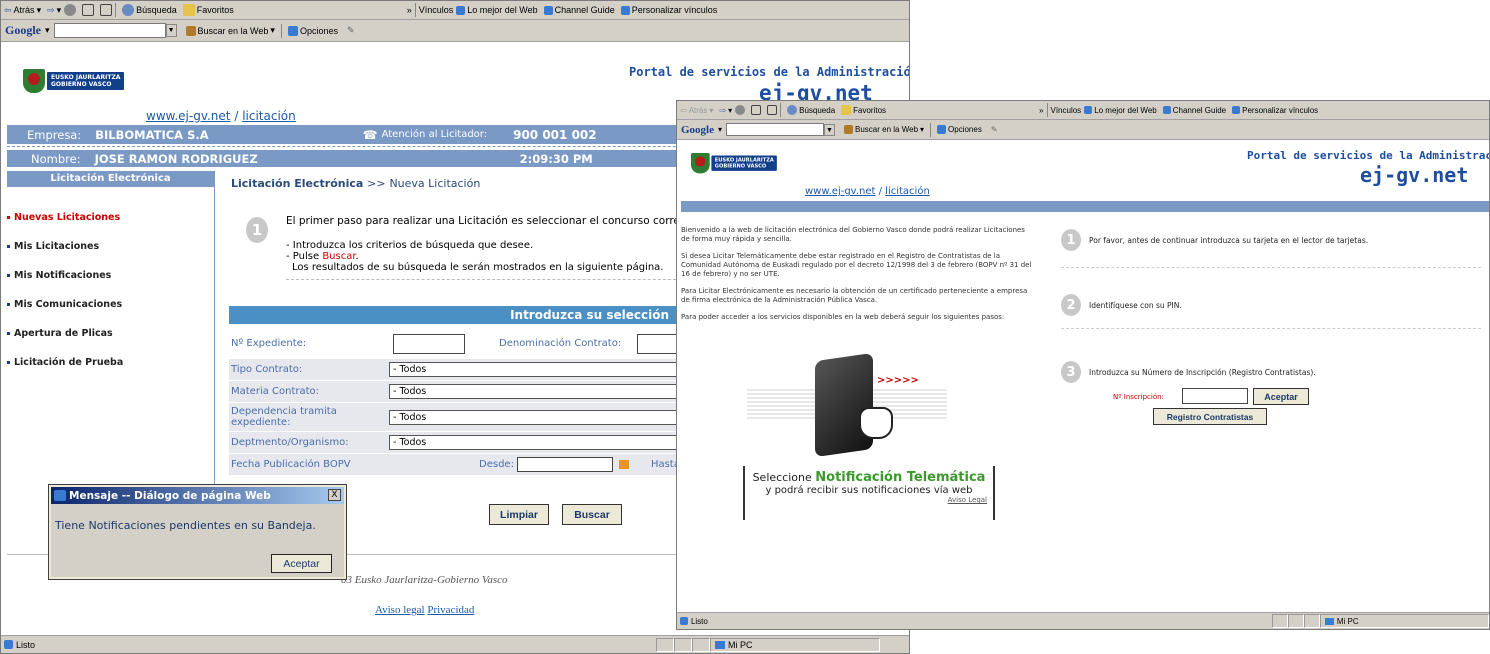 The height and width of the screenshot is (654, 1490). I want to click on sidebar-title: Licitación Electrónica, so click(110, 179).